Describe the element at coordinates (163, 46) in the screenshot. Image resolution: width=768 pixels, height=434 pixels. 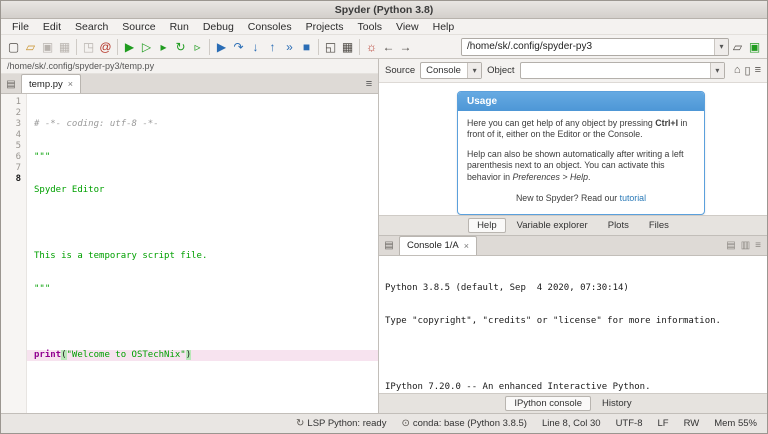
I see `run-cell-advance-icon: ▸` at that location.